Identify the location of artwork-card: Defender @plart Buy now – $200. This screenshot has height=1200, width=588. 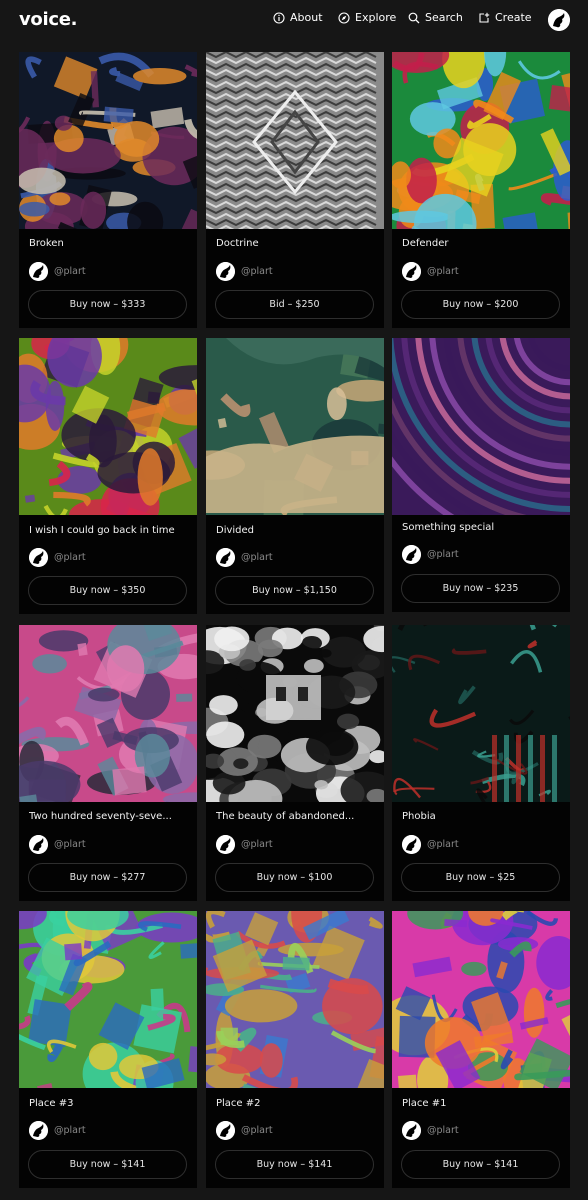
(481, 190).